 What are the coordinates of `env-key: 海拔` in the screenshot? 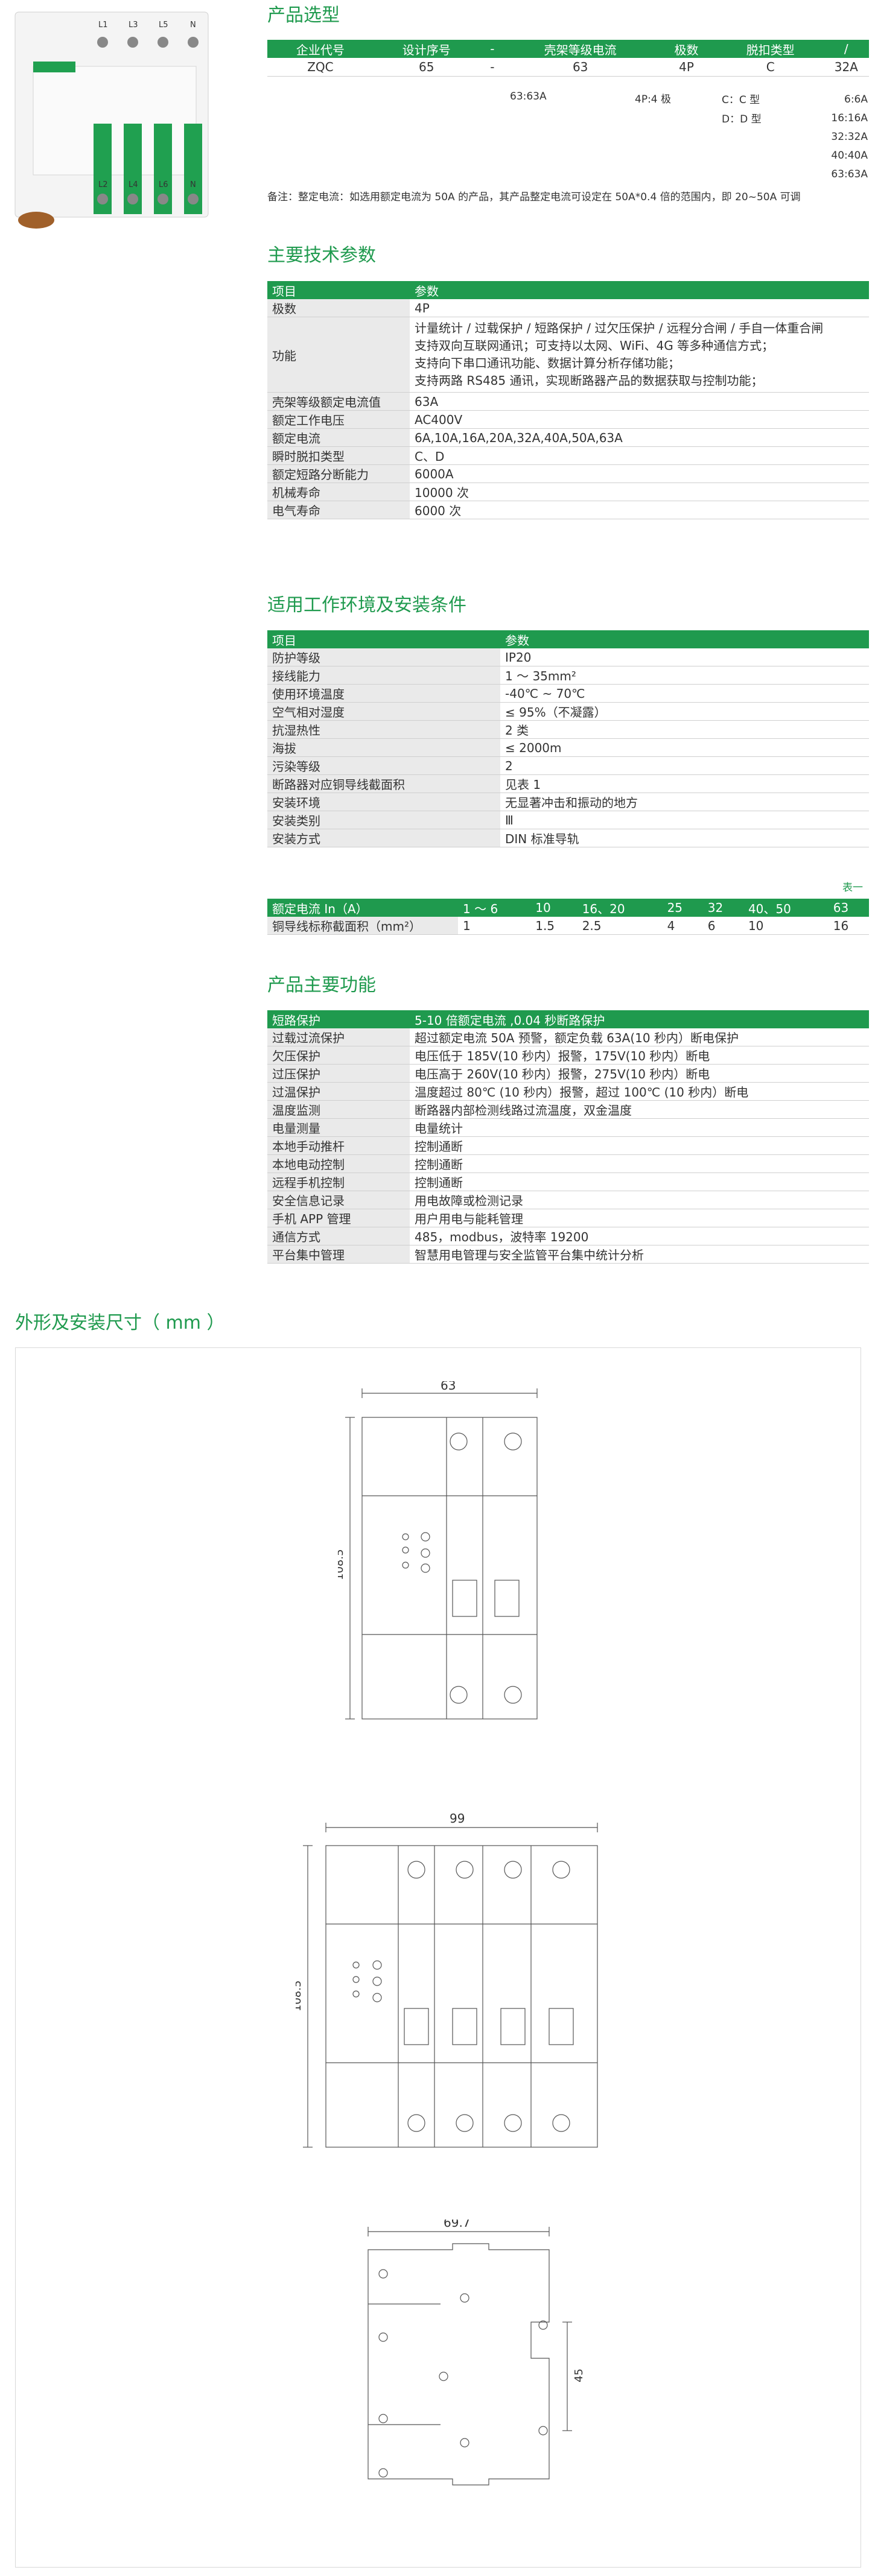 It's located at (383, 747).